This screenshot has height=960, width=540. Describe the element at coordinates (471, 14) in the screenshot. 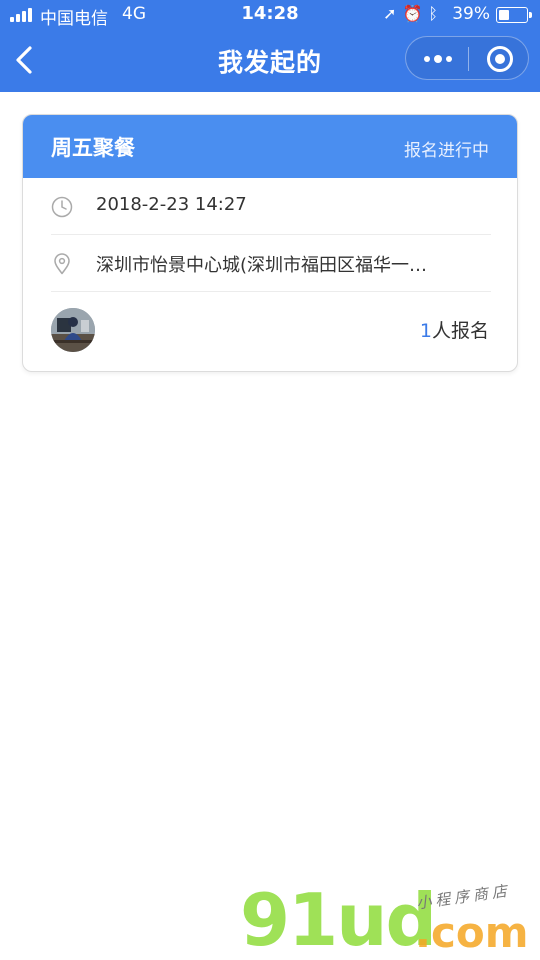

I see `battery-percent: 39%` at that location.